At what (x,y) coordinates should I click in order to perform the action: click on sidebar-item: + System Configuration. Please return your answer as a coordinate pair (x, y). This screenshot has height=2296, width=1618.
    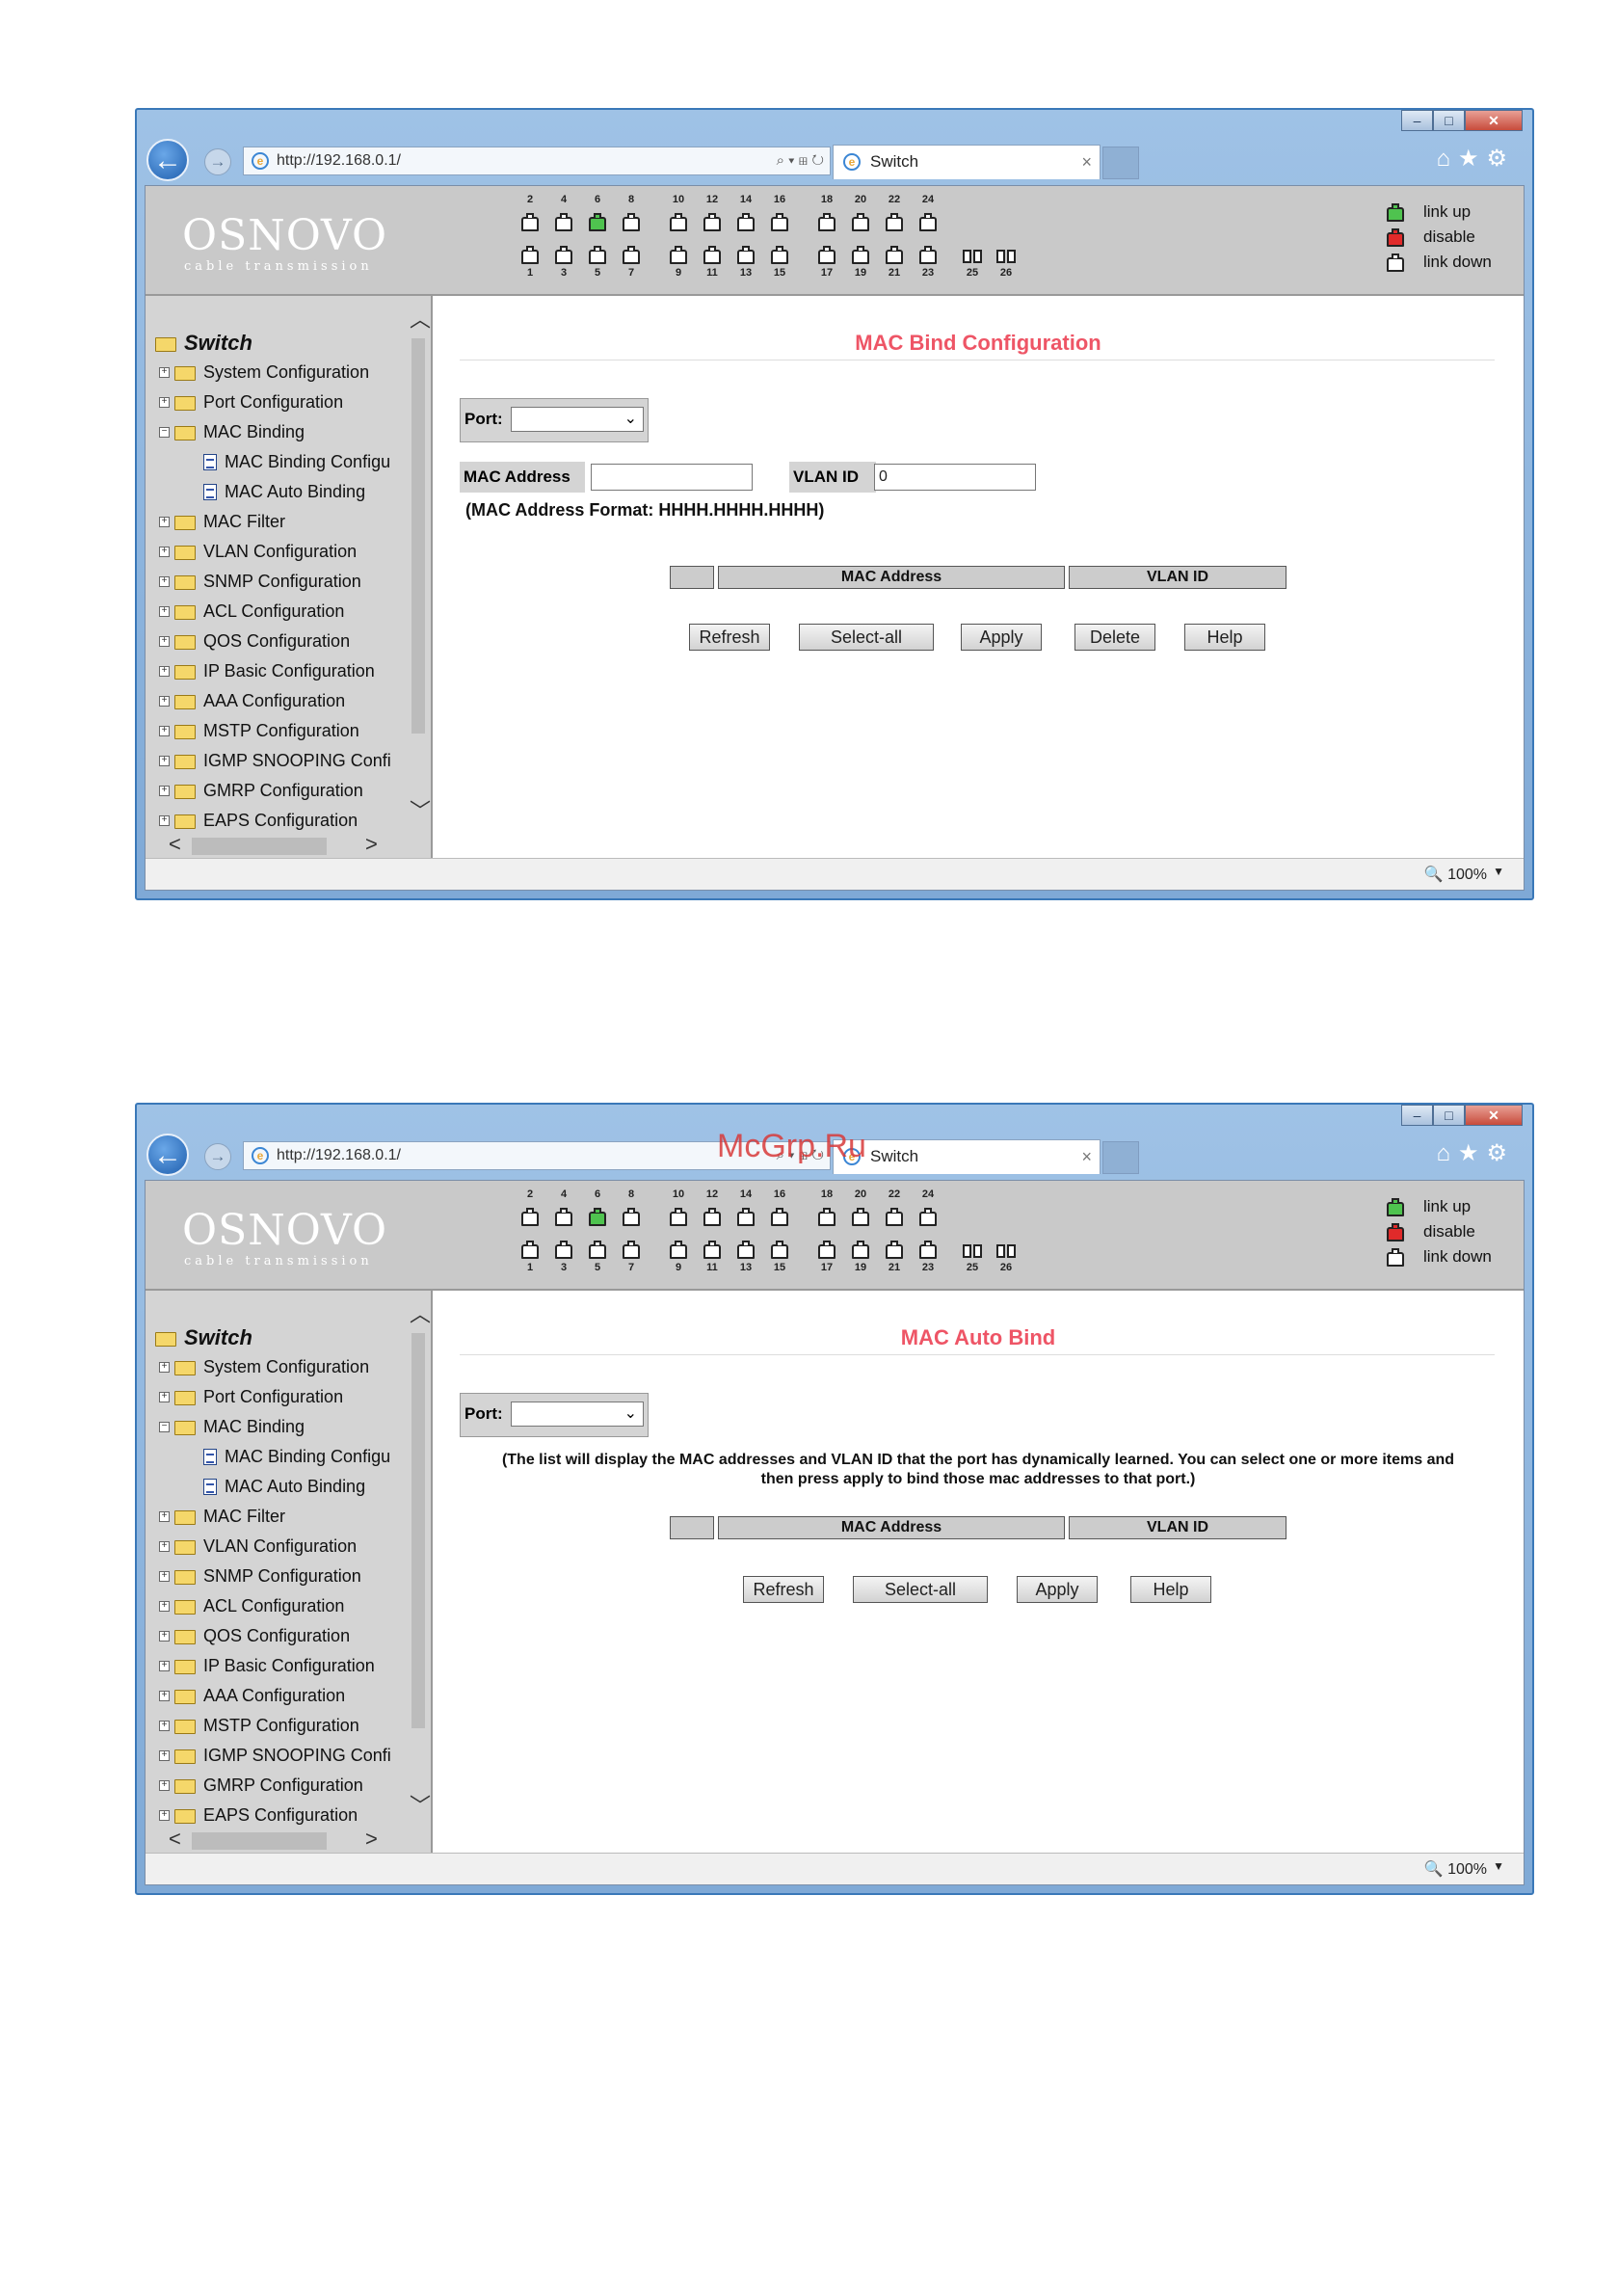
    Looking at the image, I should click on (277, 372).